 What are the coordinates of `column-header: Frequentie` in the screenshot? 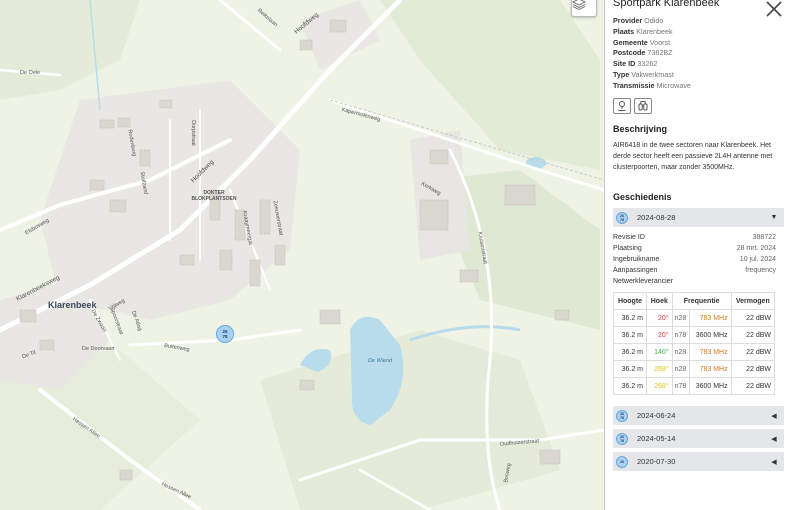 It's located at (701, 301).